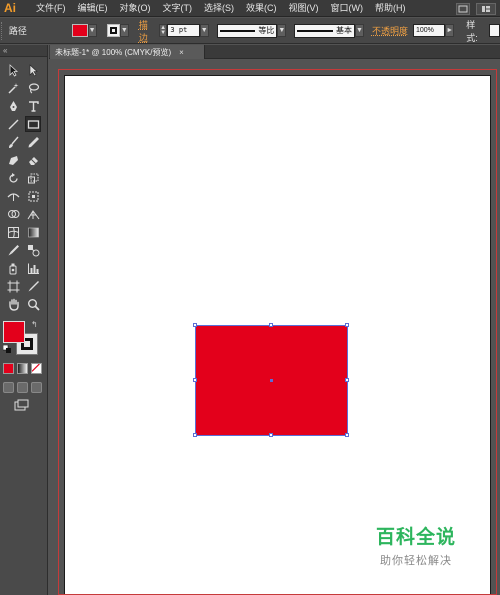  What do you see at coordinates (135, 8) in the screenshot?
I see `menu-object: 对象(O)` at bounding box center [135, 8].